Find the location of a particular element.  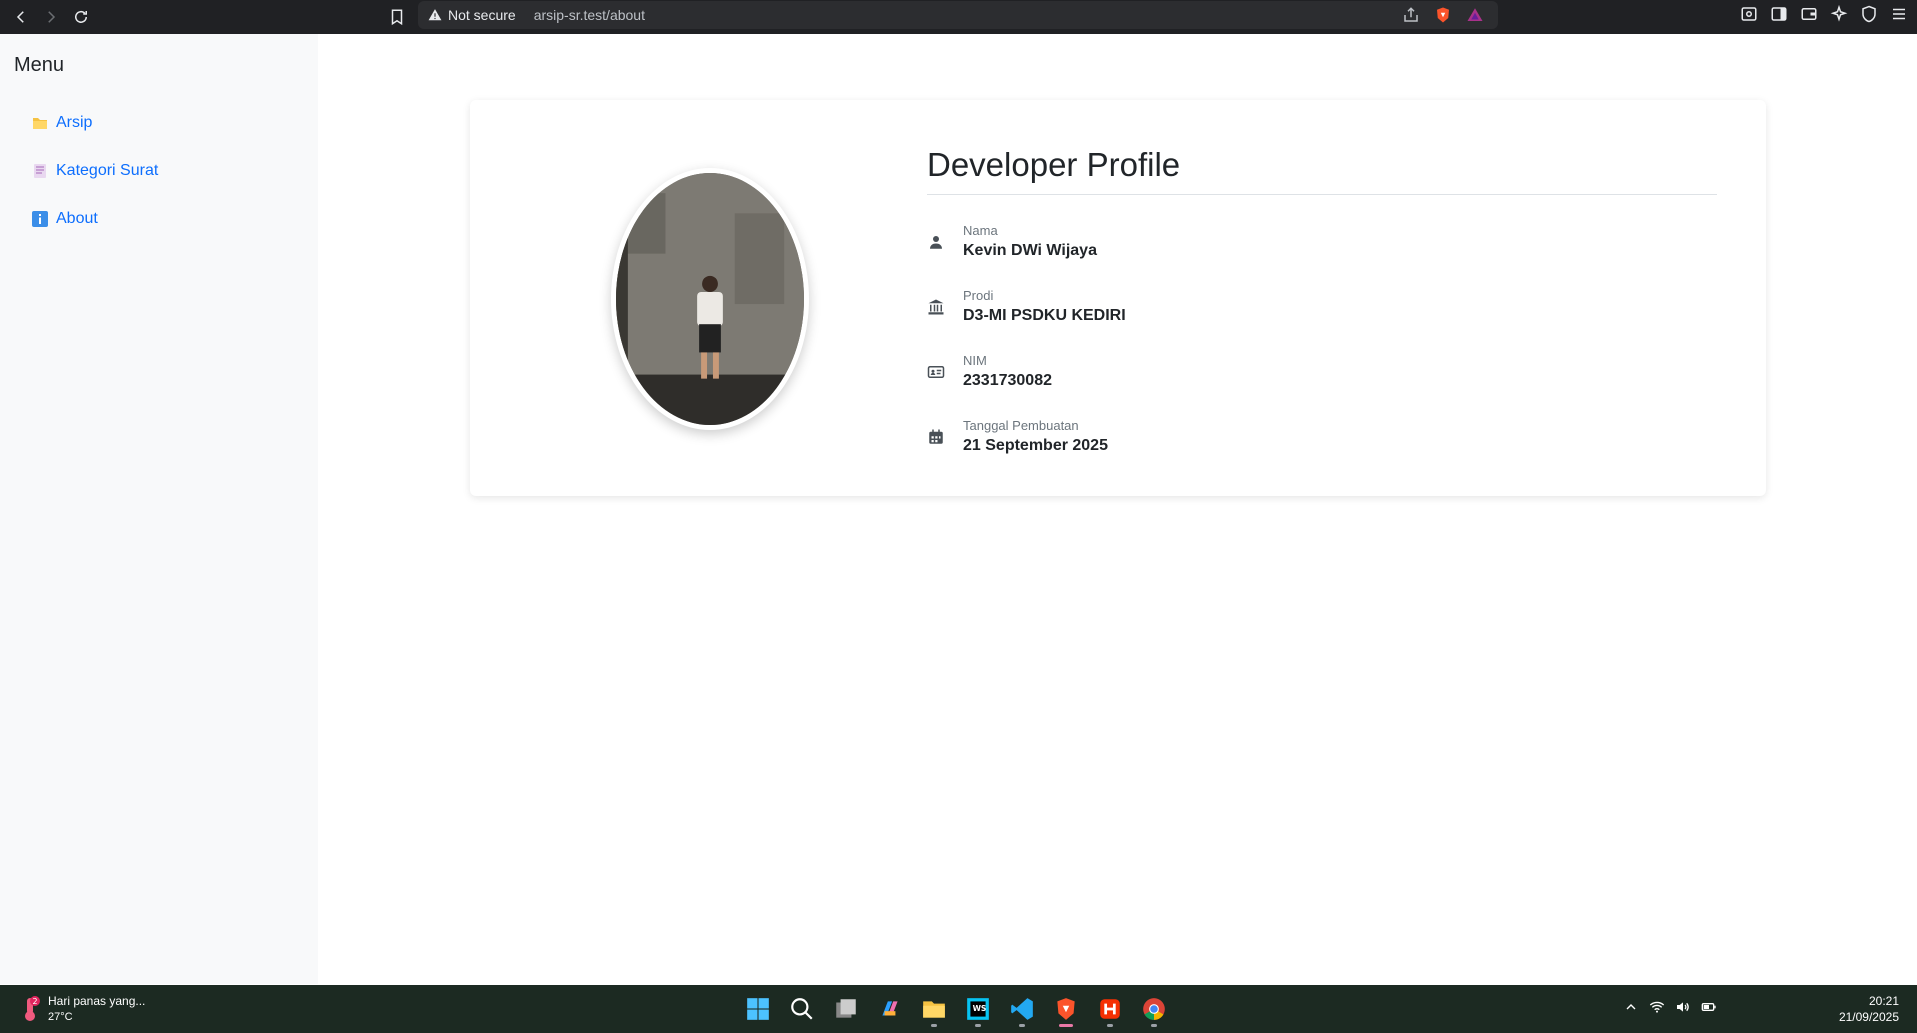

bookmark-button is located at coordinates (397, 17).